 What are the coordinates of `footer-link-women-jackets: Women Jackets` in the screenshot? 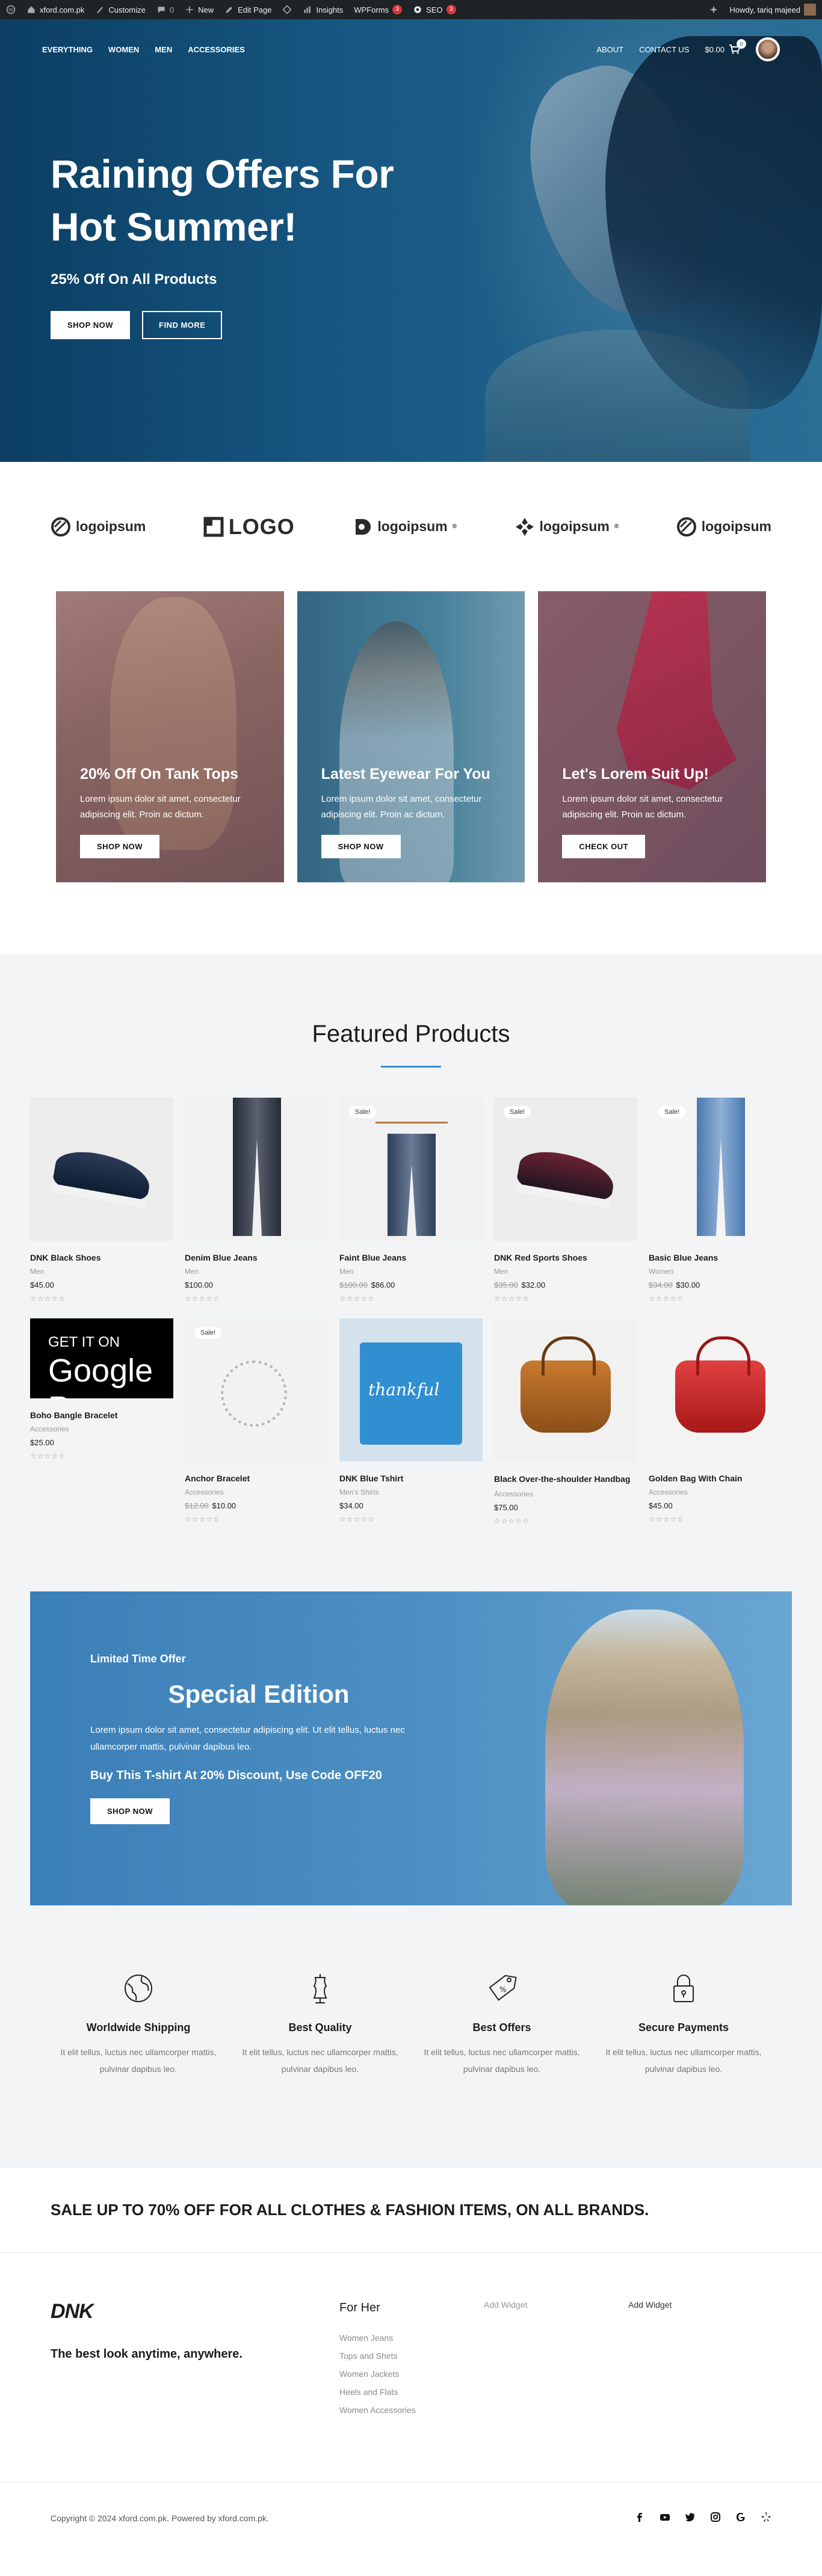 It's located at (369, 2374).